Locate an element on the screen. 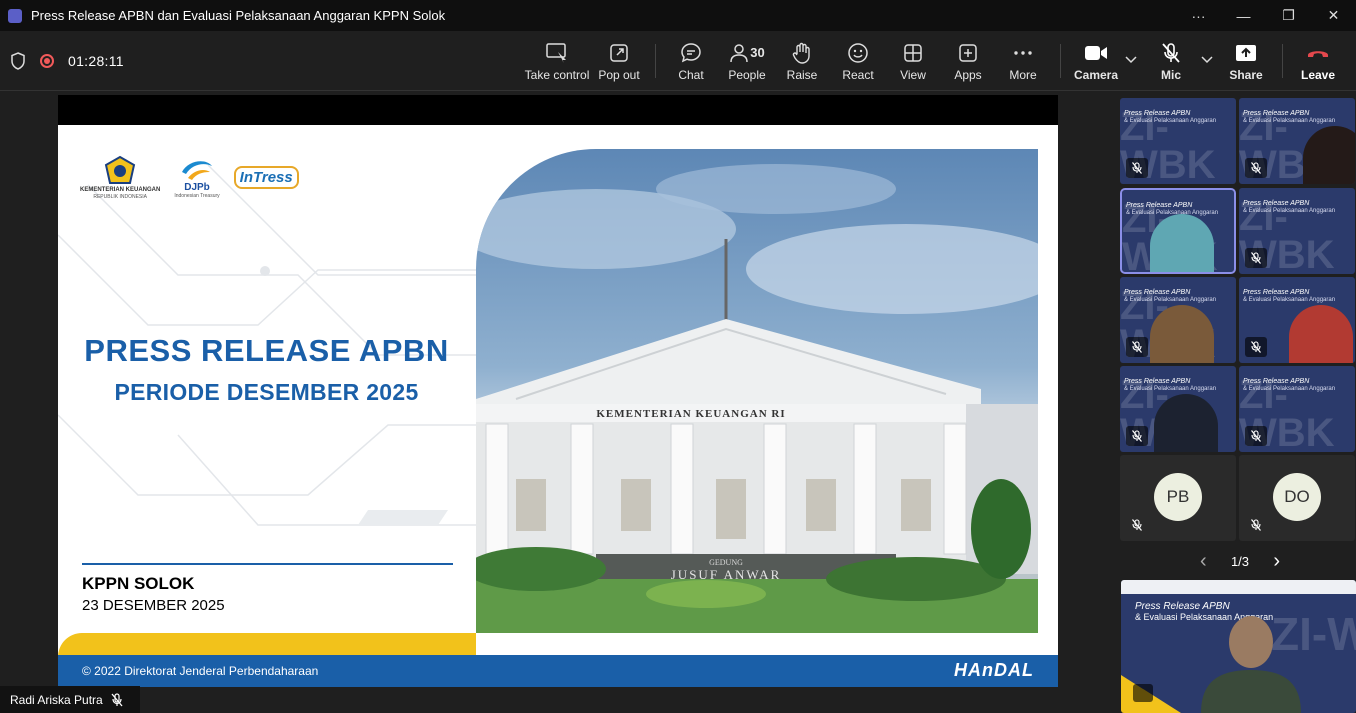 This screenshot has height=713, width=1356. camera-options-button is located at coordinates (1131, 61).